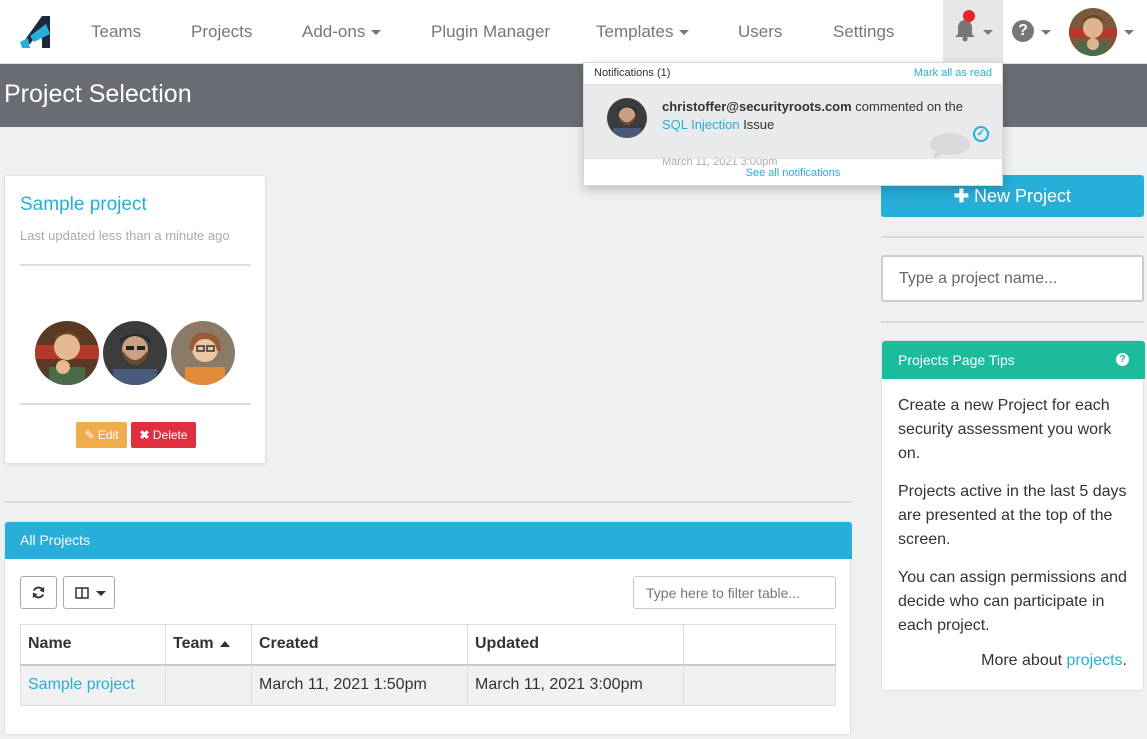  Describe the element at coordinates (98, 94) in the screenshot. I see `page-title: Project Selection` at that location.